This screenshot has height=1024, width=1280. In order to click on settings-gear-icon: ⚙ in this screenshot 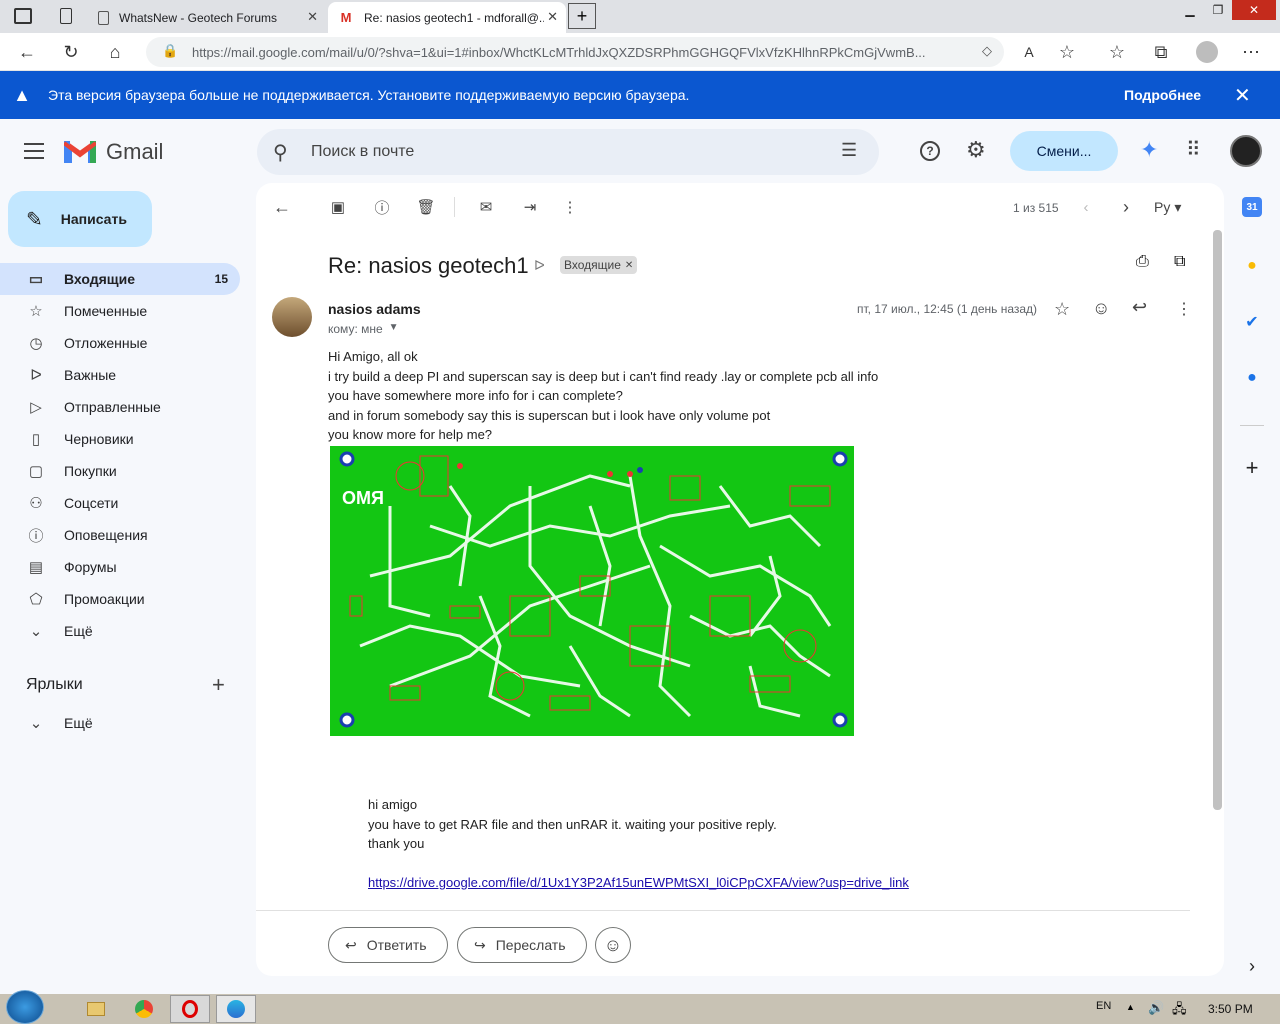, I will do `click(976, 150)`.